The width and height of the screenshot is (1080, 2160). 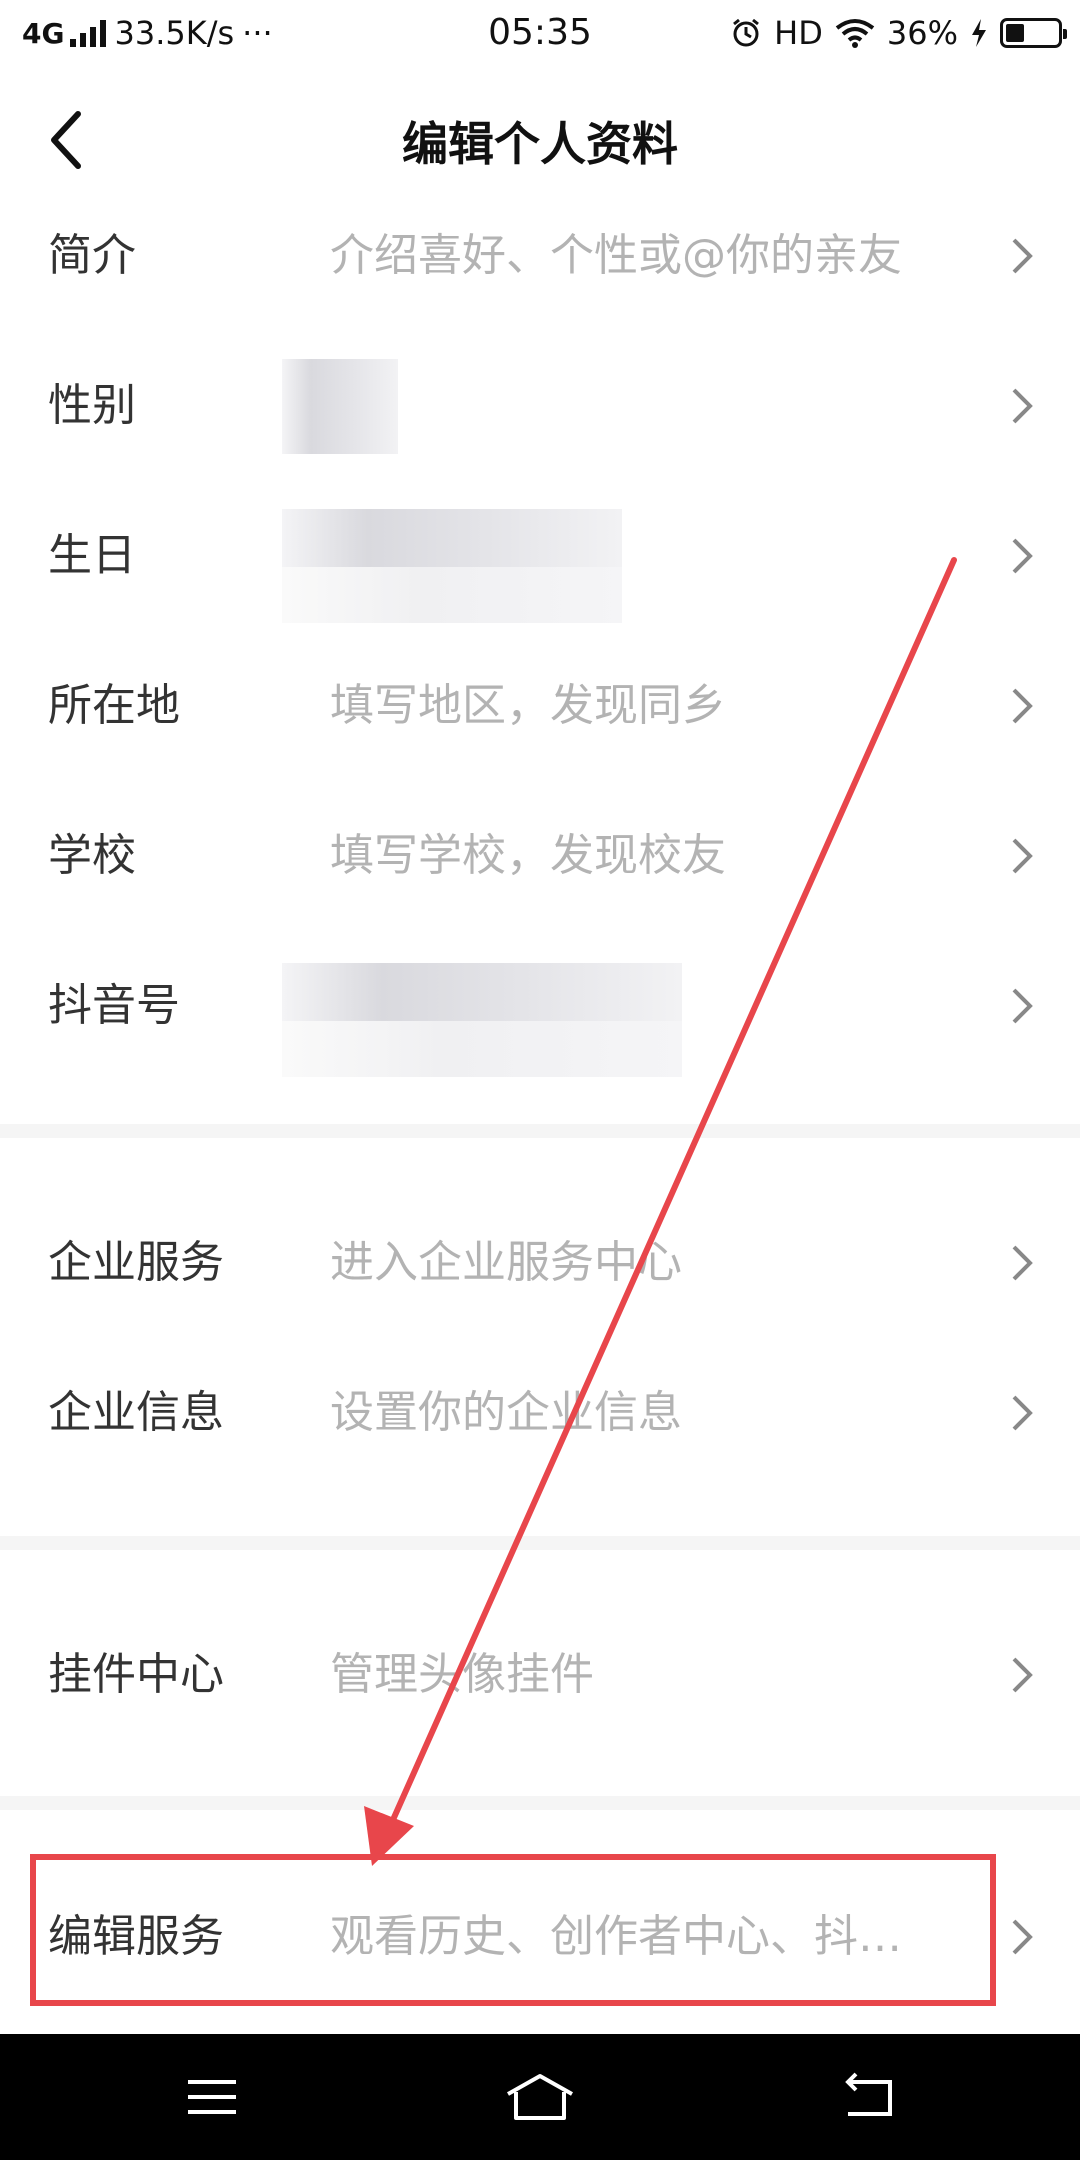 What do you see at coordinates (212, 2097) in the screenshot?
I see `menu-icon` at bounding box center [212, 2097].